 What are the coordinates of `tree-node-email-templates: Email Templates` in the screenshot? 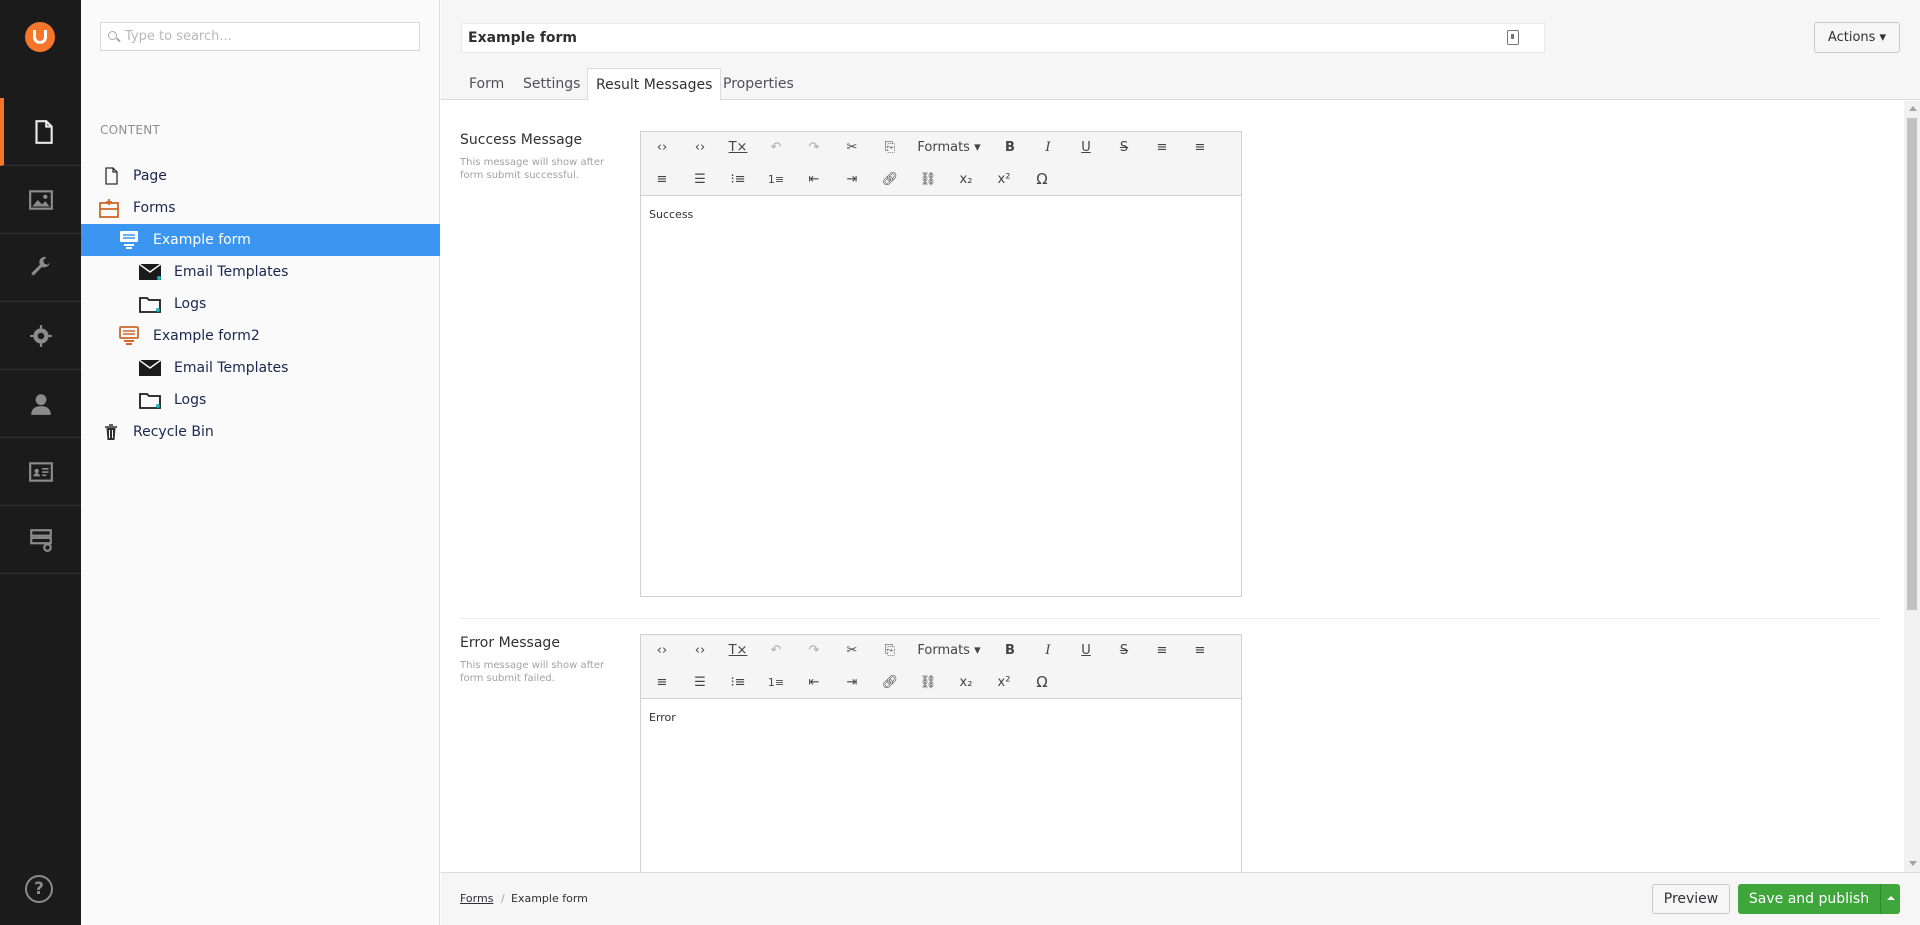 It's located at (260, 272).